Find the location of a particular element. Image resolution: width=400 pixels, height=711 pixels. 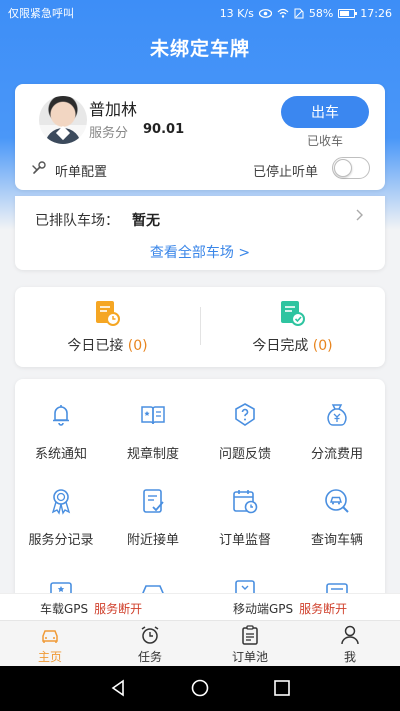

money-bag-icon is located at coordinates (337, 415).